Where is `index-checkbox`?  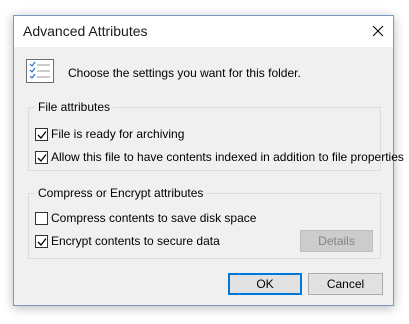 index-checkbox is located at coordinates (41, 157).